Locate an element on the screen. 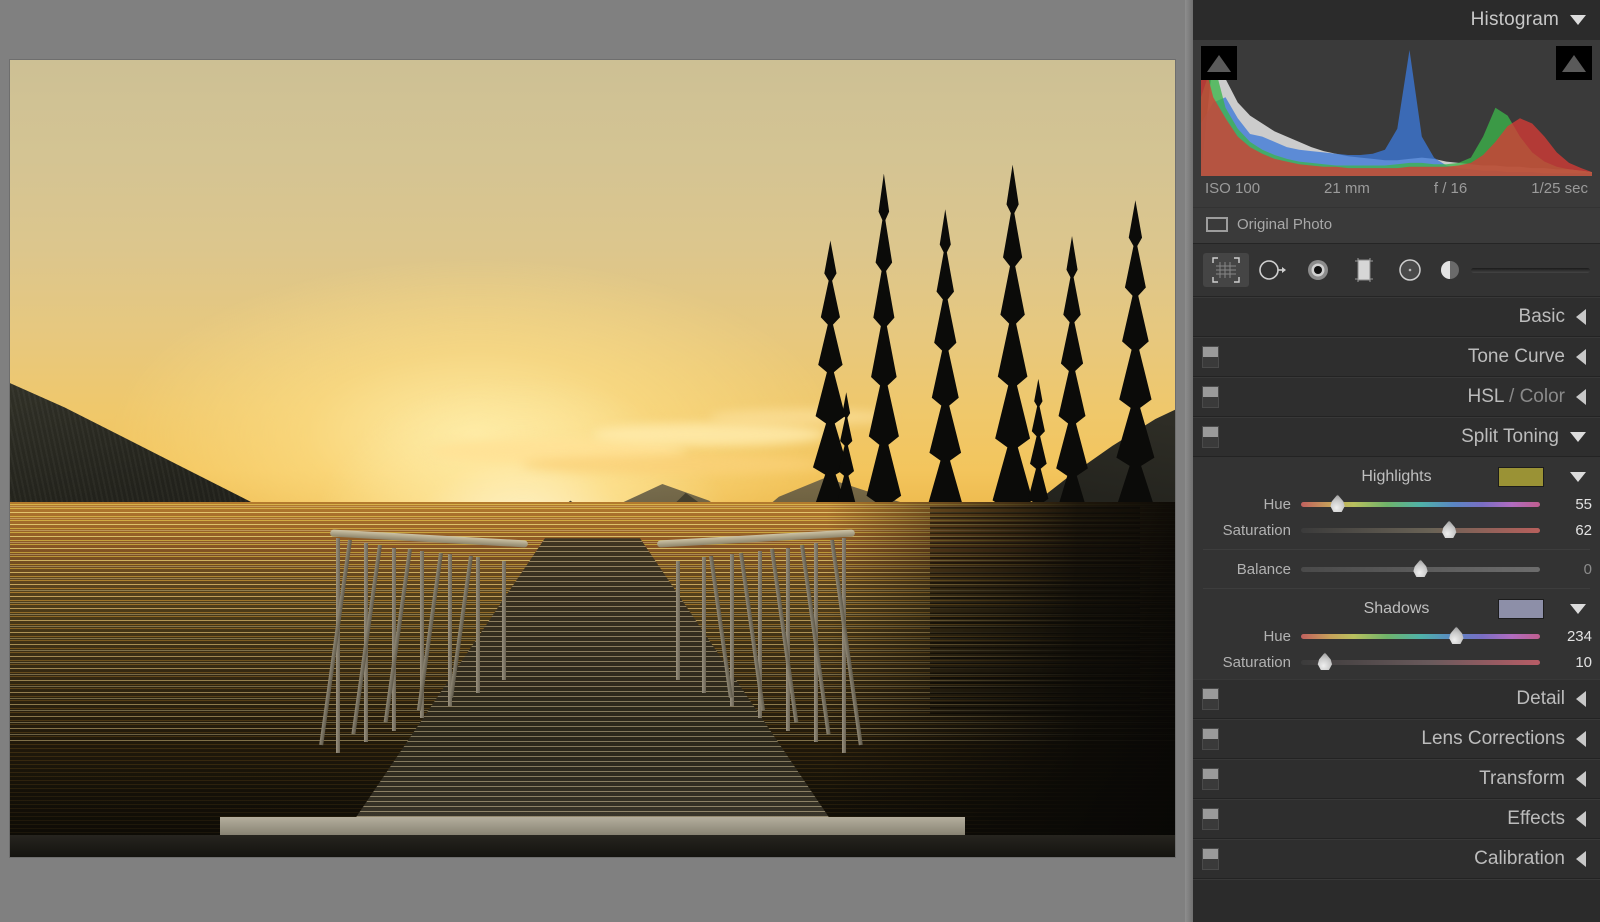 Image resolution: width=1600 pixels, height=922 pixels. panel-header-tone-curve: Tone Curve is located at coordinates (1396, 357).